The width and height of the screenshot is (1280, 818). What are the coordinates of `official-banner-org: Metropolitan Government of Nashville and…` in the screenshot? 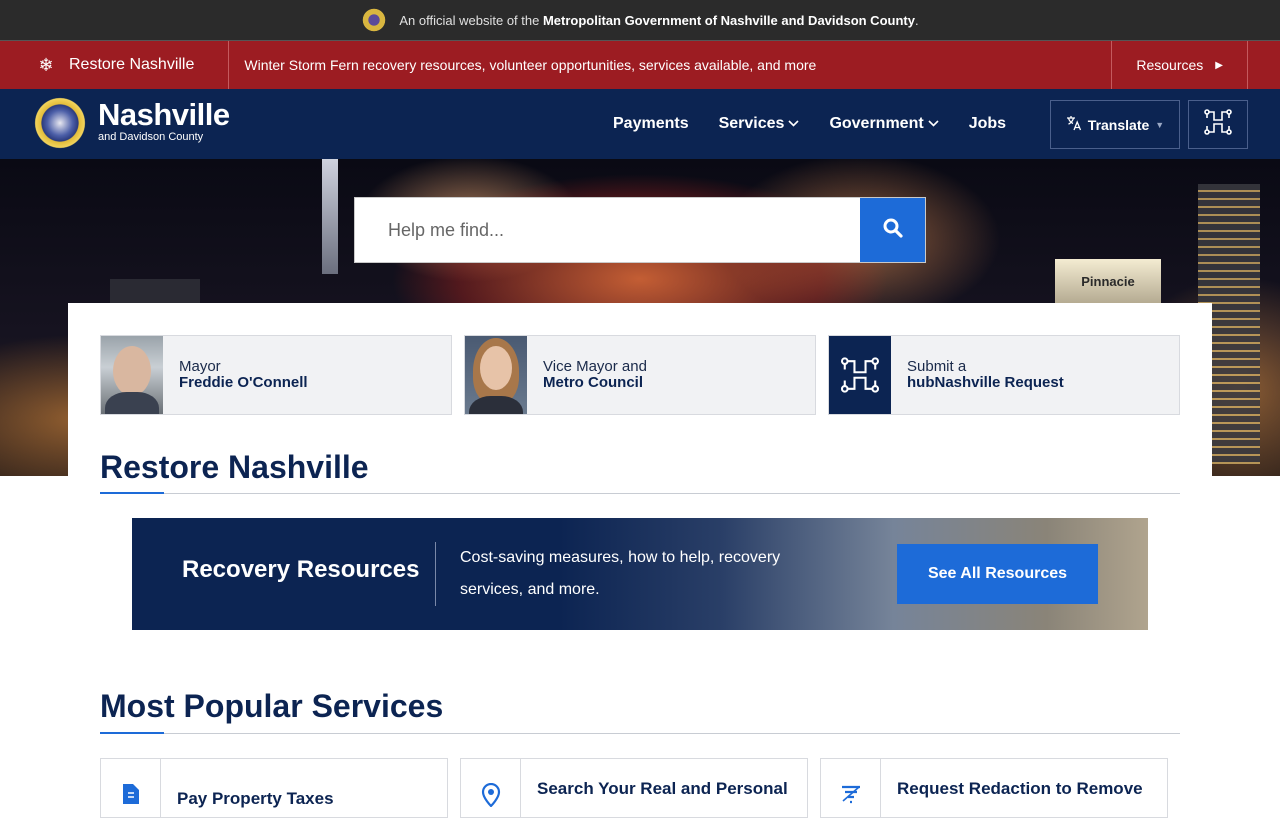 It's located at (728, 20).